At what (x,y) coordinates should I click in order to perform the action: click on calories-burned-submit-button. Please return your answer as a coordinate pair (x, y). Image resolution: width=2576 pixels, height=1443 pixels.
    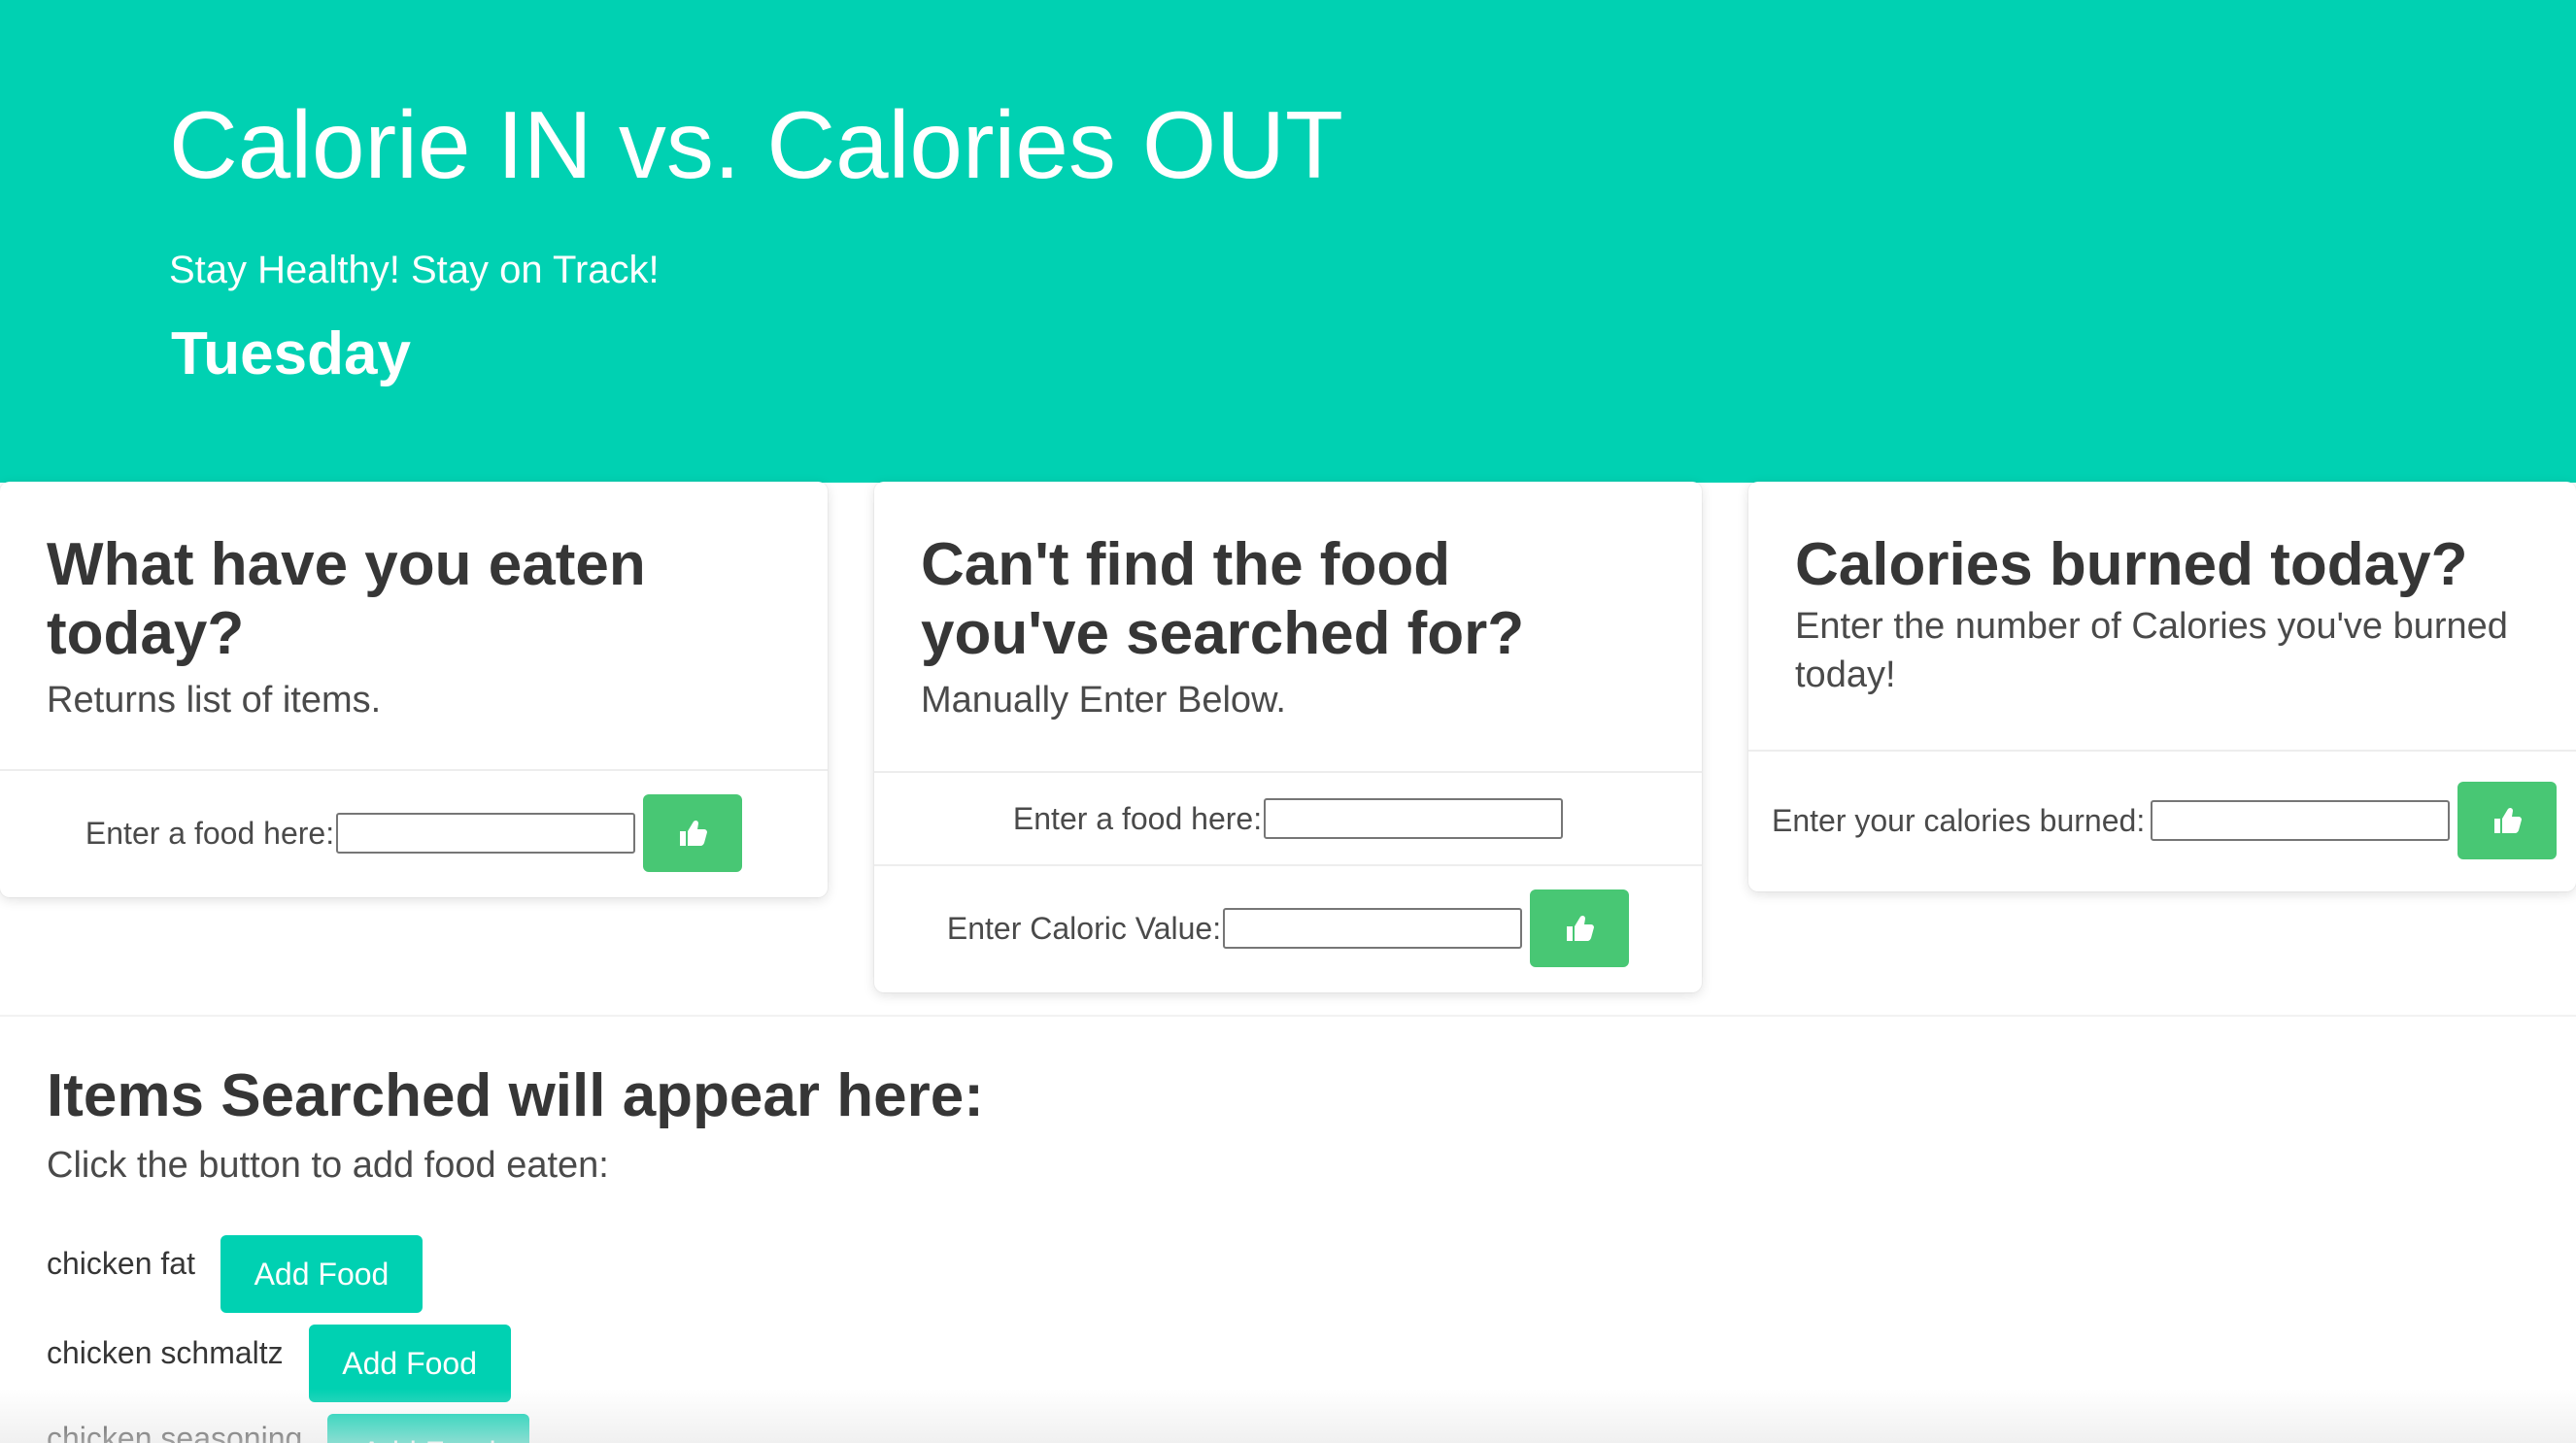
    Looking at the image, I should click on (2507, 820).